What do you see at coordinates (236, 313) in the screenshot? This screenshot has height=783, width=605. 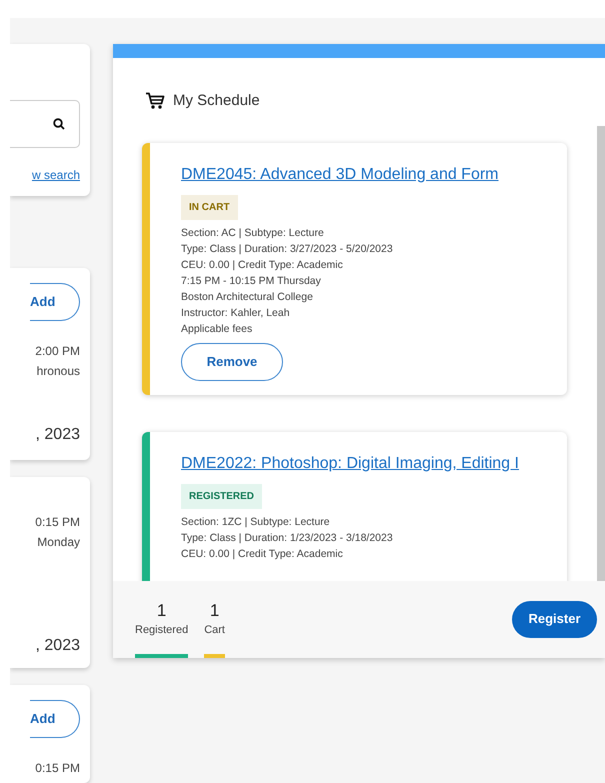 I see `course-detail: Instructor: Kahler, Leah` at bounding box center [236, 313].